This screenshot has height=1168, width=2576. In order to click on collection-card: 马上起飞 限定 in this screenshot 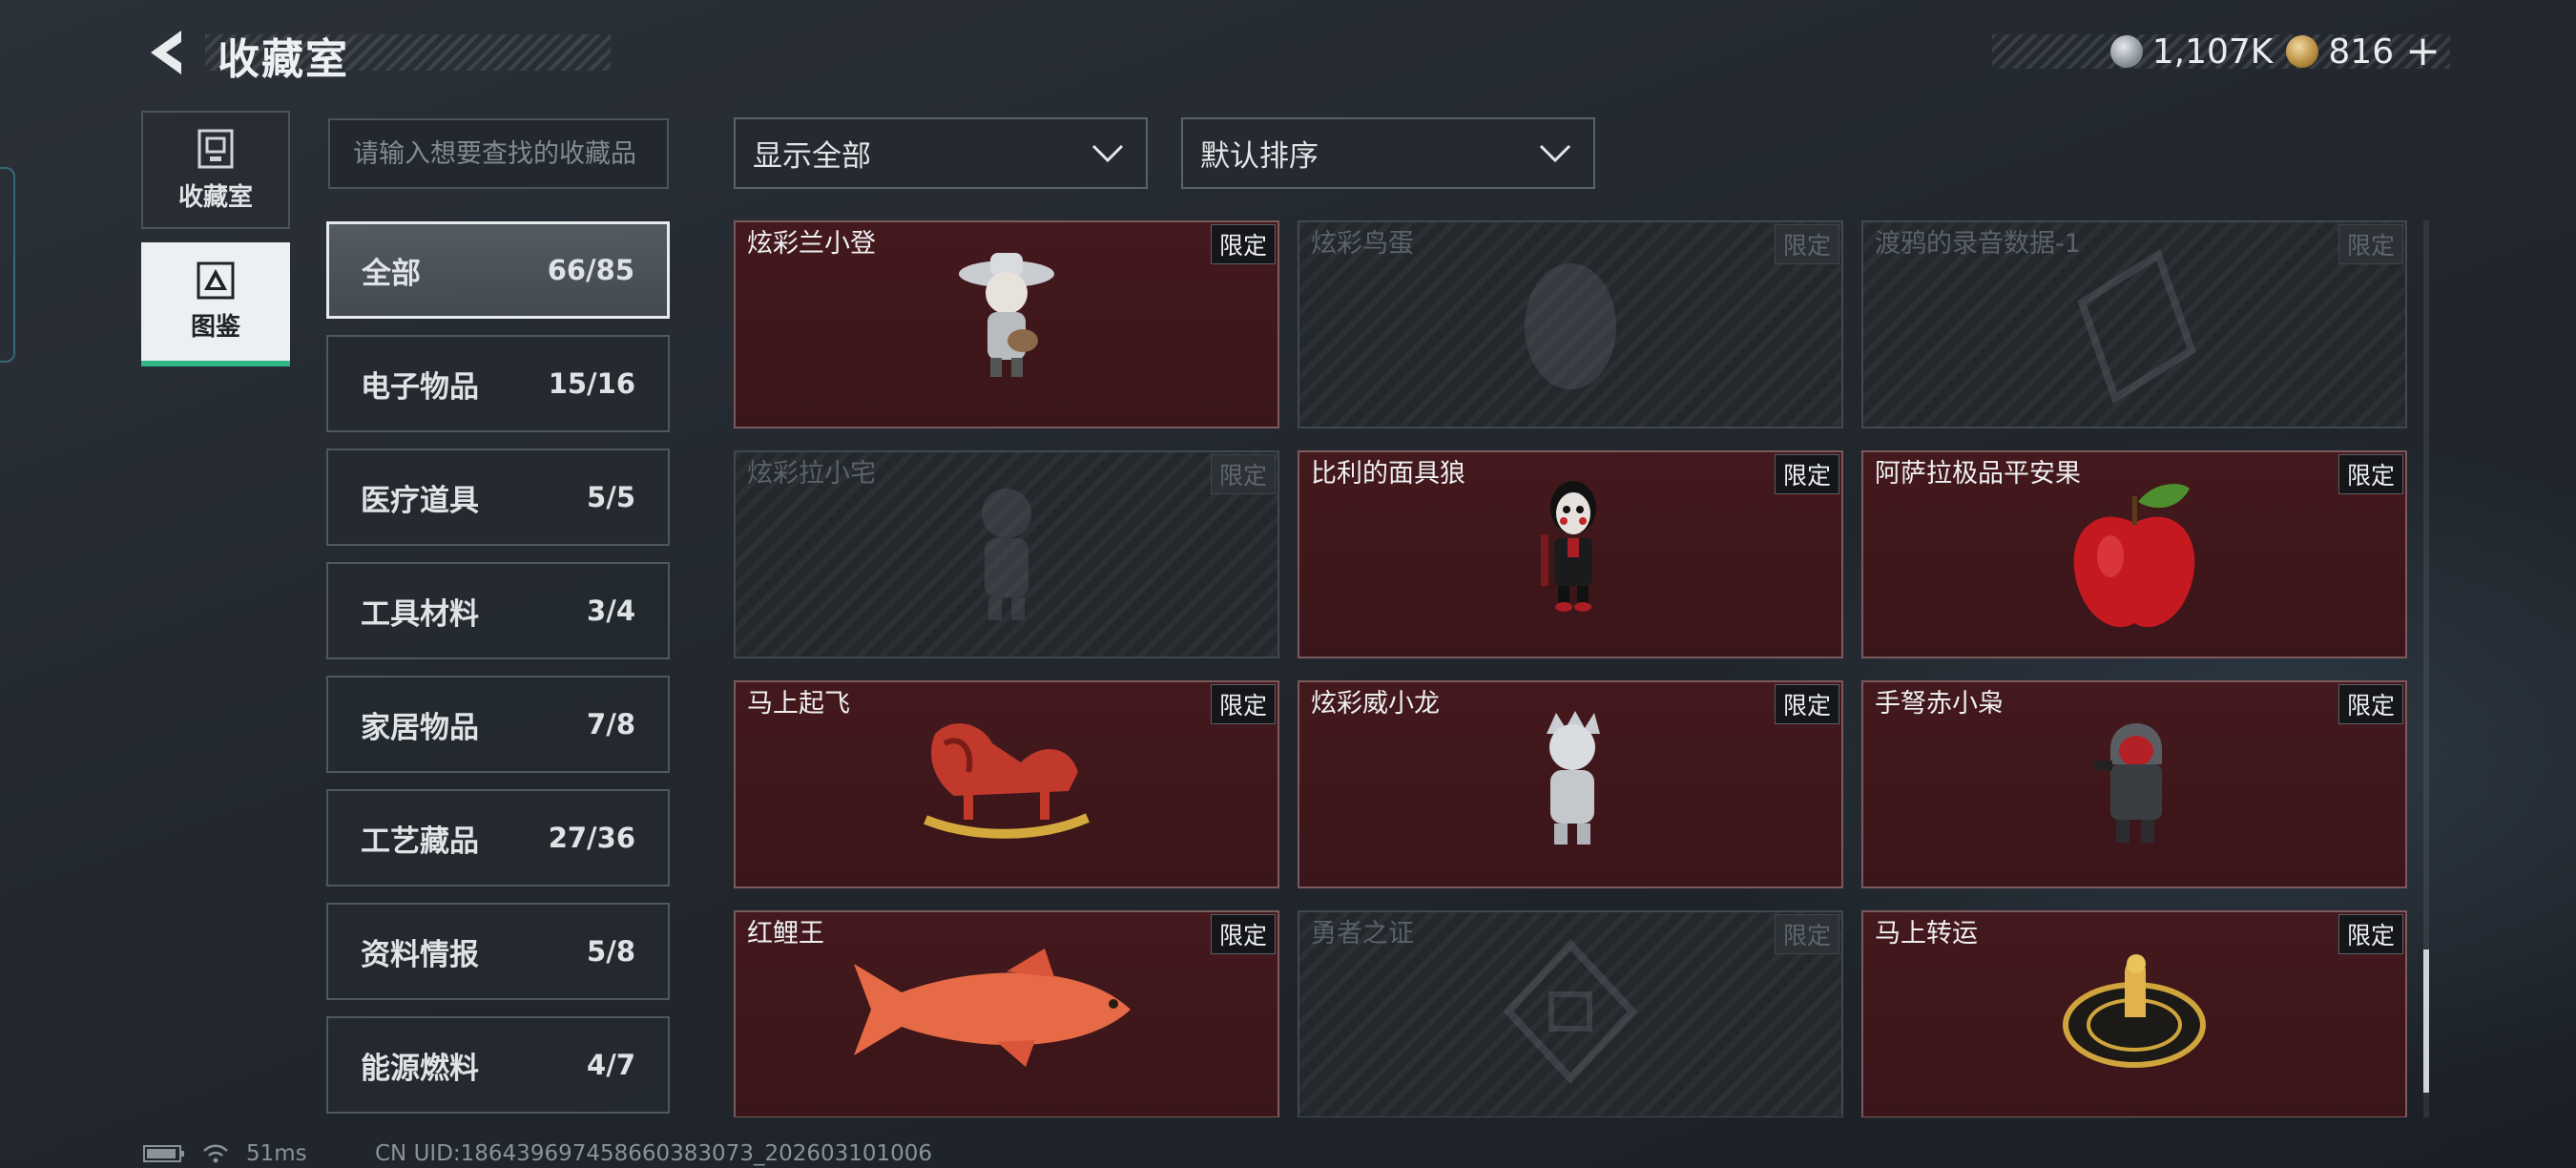, I will do `click(1006, 784)`.